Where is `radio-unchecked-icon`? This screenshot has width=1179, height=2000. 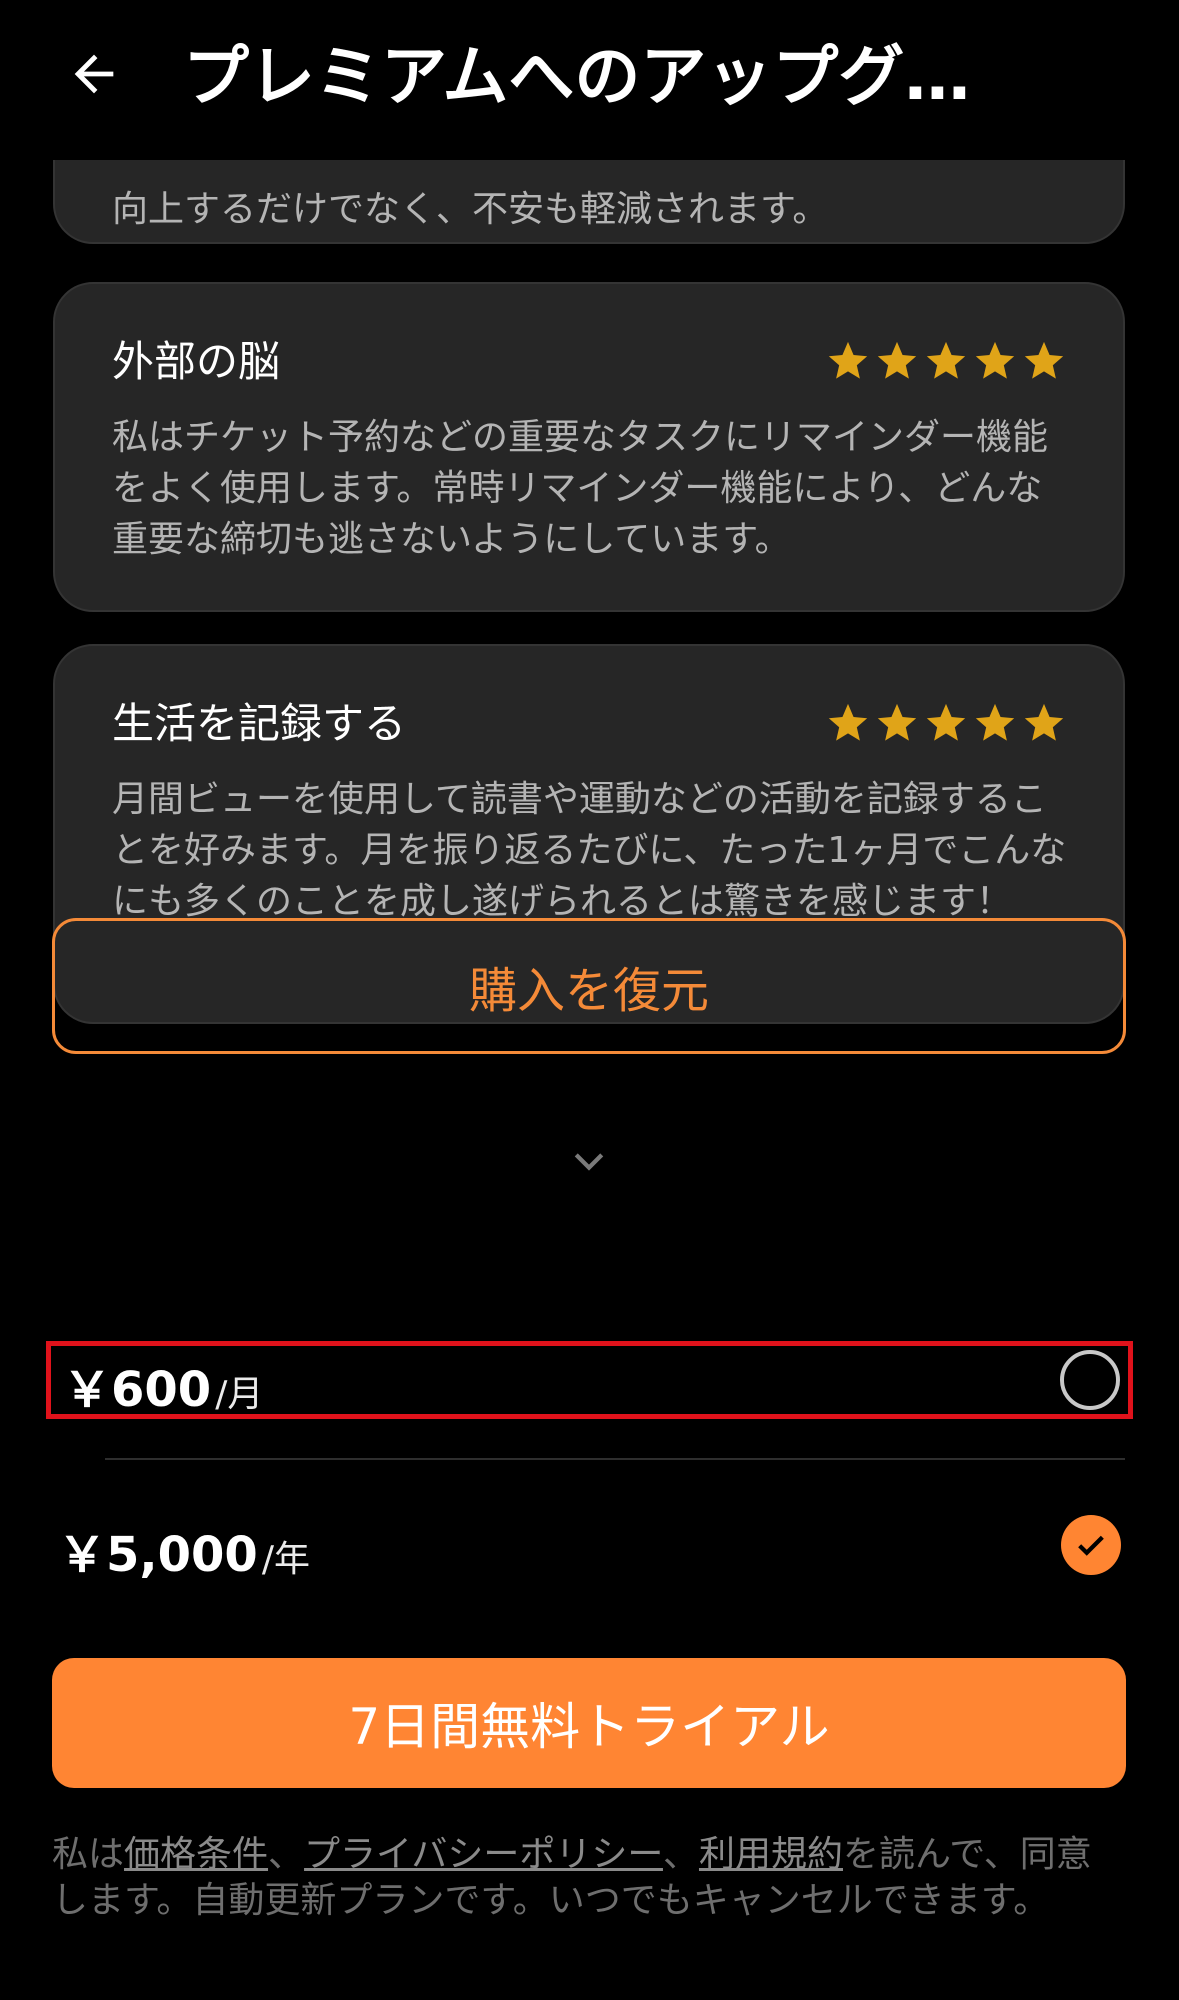
radio-unchecked-icon is located at coordinates (1090, 1380).